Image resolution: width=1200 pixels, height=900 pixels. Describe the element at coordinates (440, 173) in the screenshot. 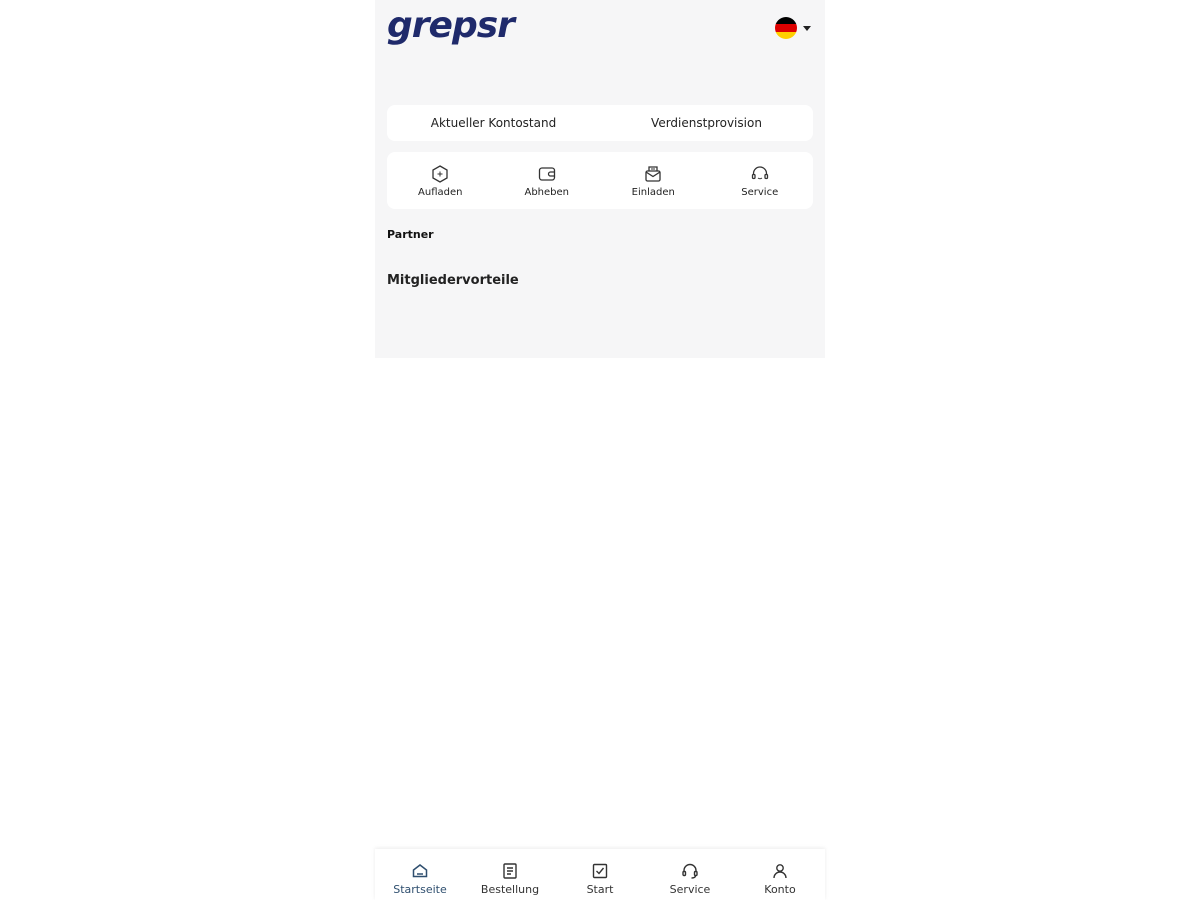

I see `recharge-icon` at that location.